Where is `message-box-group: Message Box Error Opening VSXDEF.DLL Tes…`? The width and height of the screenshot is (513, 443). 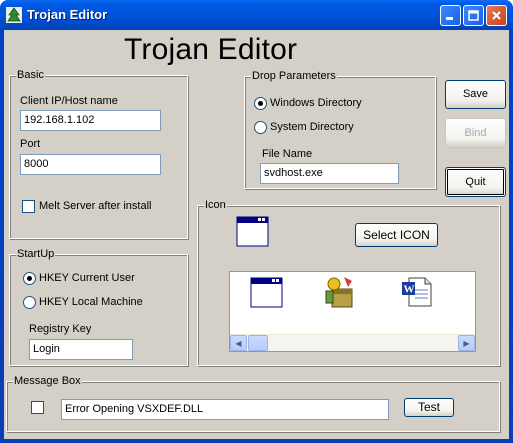
message-box-group: Message Box Error Opening VSXDEF.DLL Tes… is located at coordinates (253, 403).